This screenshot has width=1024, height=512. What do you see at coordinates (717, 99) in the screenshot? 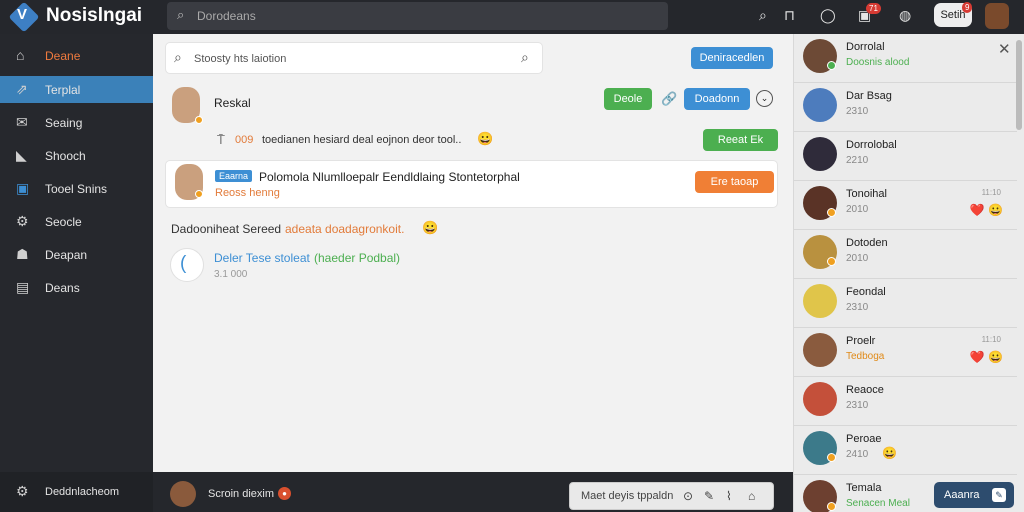
I see `post-action-button: Doadonn` at bounding box center [717, 99].